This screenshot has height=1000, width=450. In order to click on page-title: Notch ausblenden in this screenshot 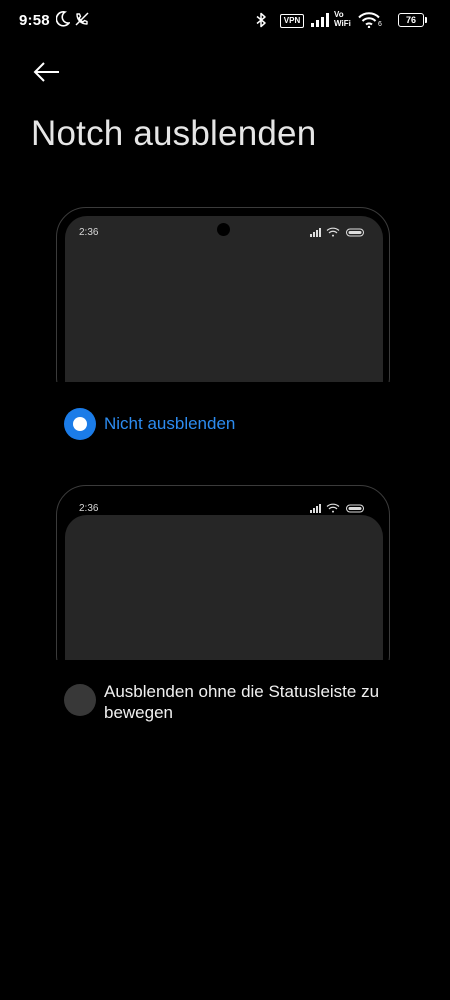, I will do `click(174, 133)`.